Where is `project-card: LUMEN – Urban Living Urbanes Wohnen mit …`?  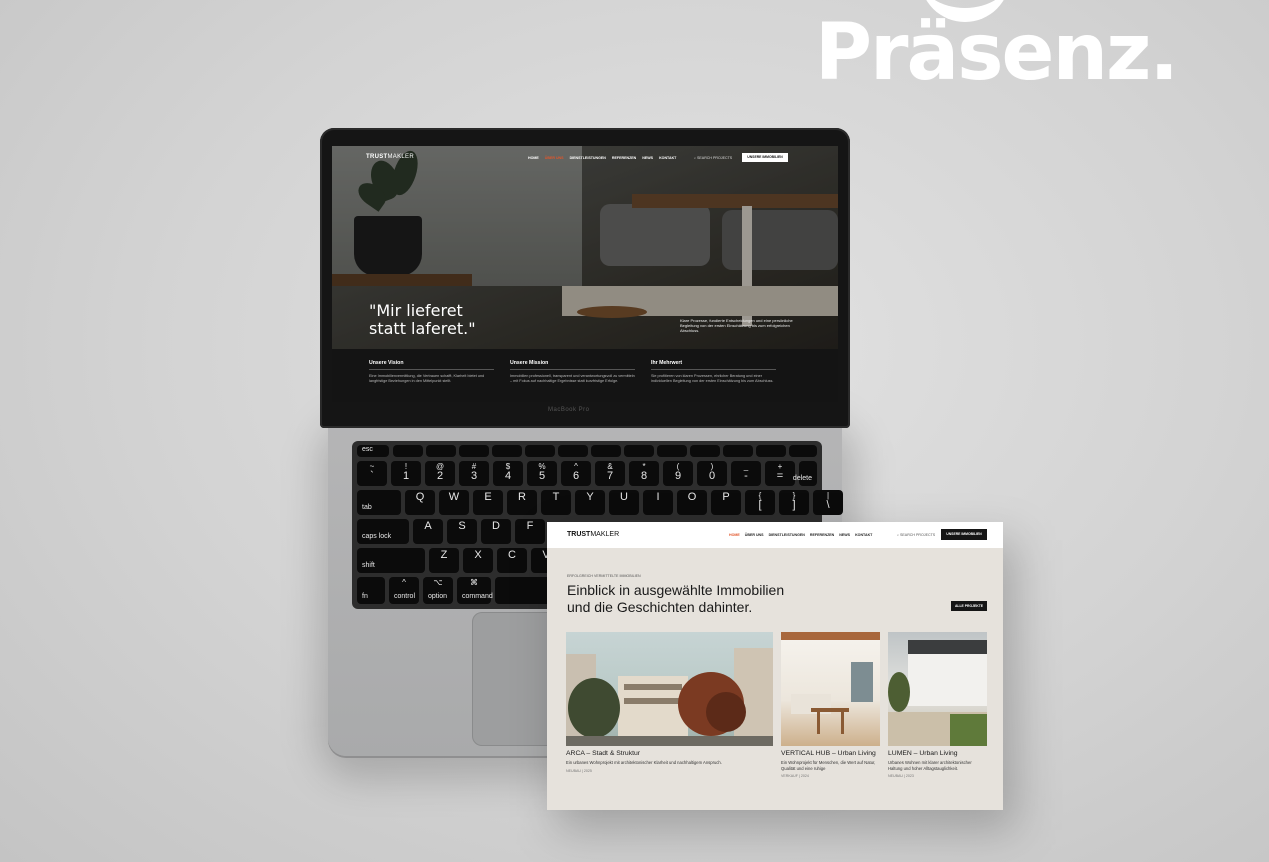 project-card: LUMEN – Urban Living Urbanes Wohnen mit … is located at coordinates (937, 705).